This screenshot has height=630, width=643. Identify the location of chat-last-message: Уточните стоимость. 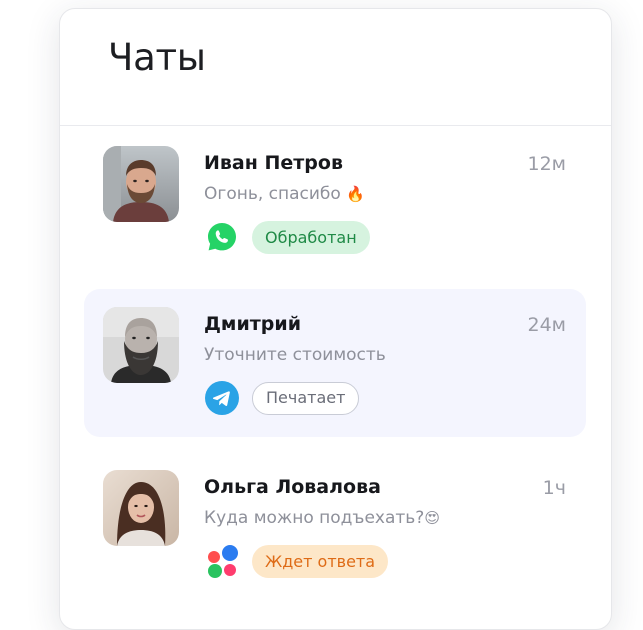
(295, 355).